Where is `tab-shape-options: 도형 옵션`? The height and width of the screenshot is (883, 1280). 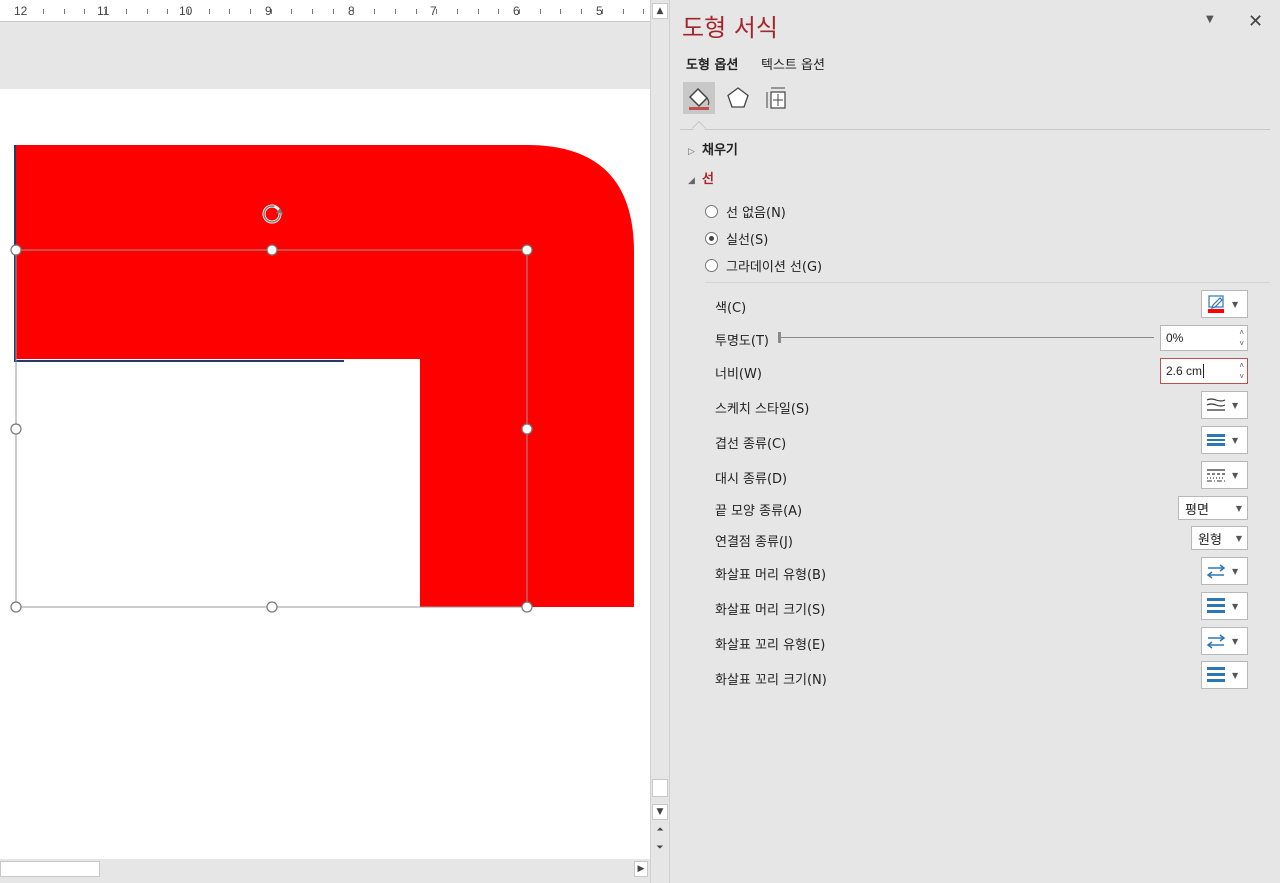 tab-shape-options: 도형 옵션 is located at coordinates (712, 63).